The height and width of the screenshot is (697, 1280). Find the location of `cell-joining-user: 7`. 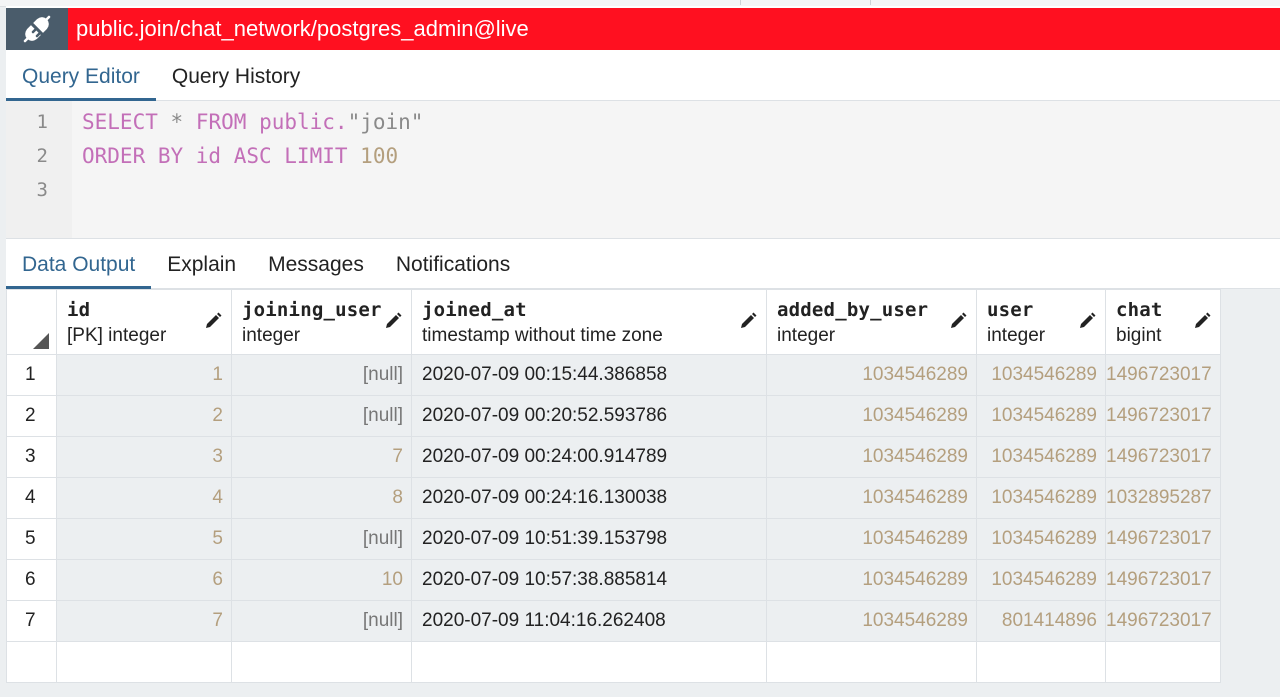

cell-joining-user: 7 is located at coordinates (321, 457).